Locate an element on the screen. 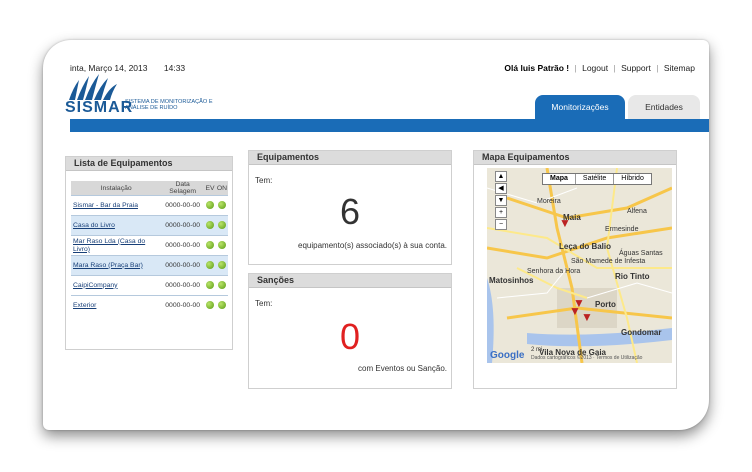 The height and width of the screenshot is (472, 752). sancoes-panel: Sanções Tem: 0 com Eventos ou Sanção. is located at coordinates (350, 331).